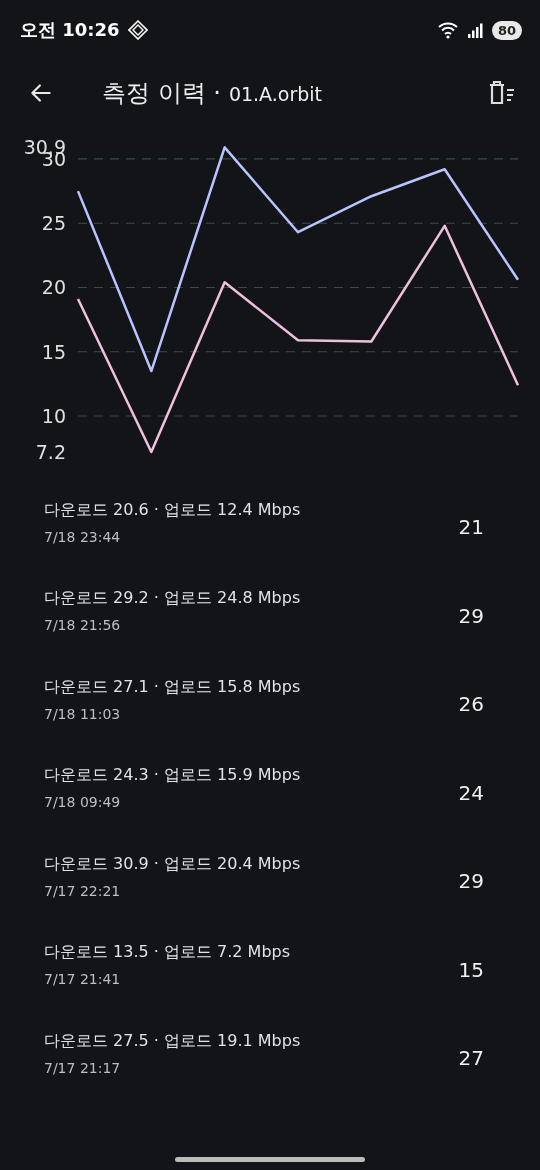 This screenshot has width=540, height=1170. Describe the element at coordinates (270, 881) in the screenshot. I see `record-row: 다운로드 30.9 · 업로드 20.4 Mbps 7/17 22:21 29` at that location.